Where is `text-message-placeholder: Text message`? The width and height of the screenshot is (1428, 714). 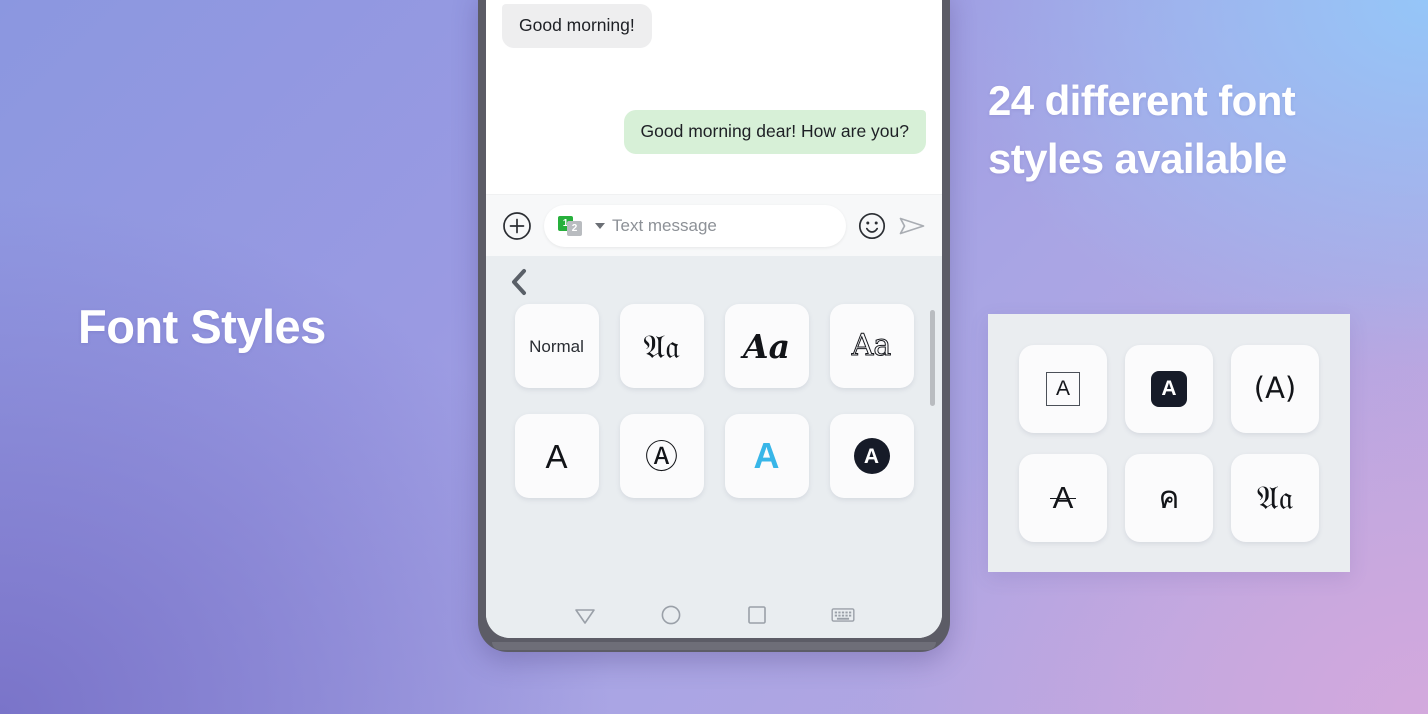
text-message-placeholder: Text message is located at coordinates (664, 225).